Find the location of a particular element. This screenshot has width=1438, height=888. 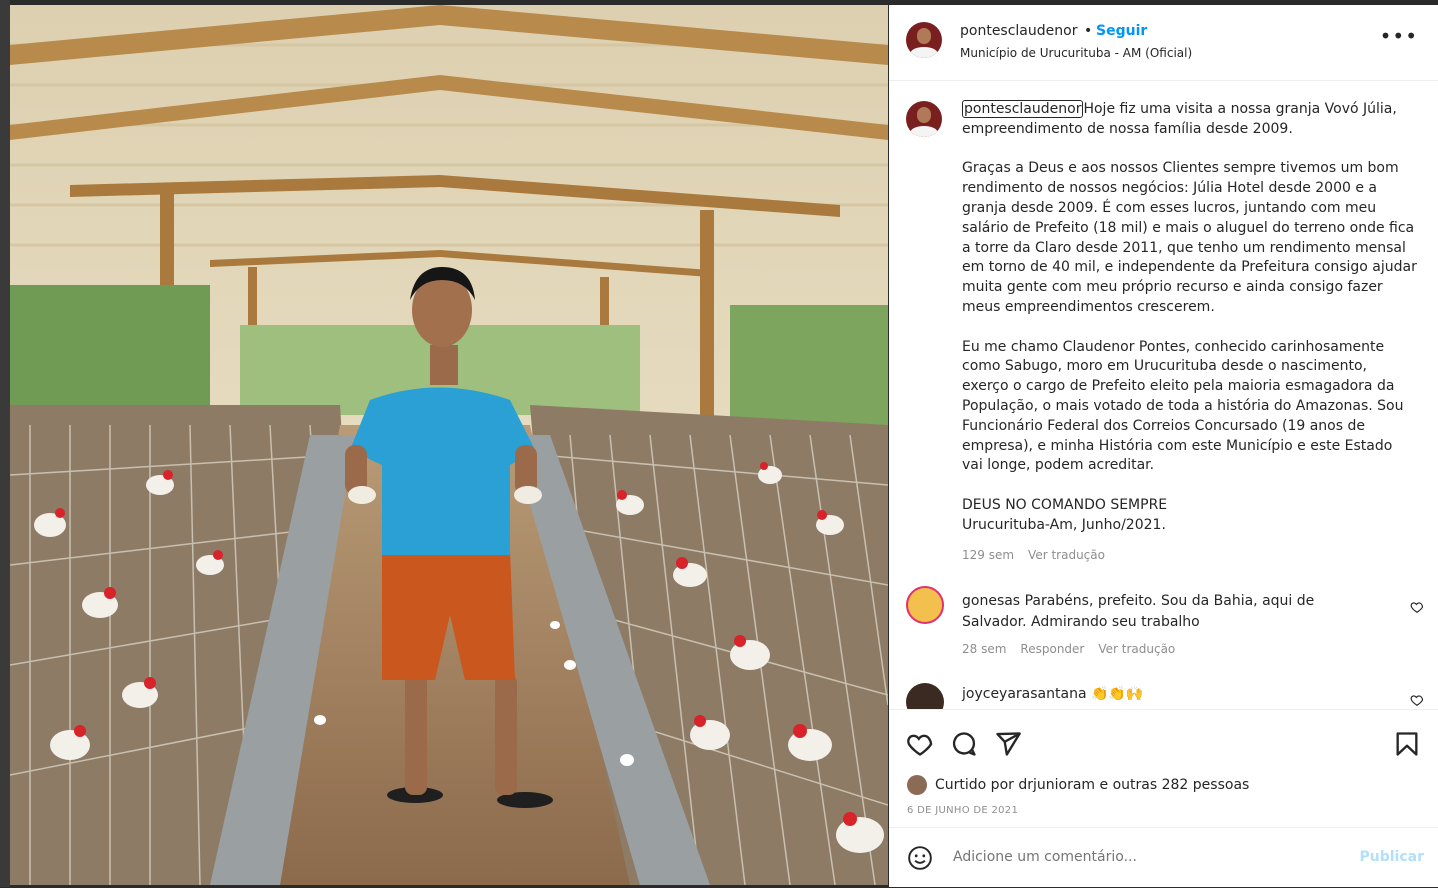

comment-username: joyceyarasantana is located at coordinates (1024, 694).